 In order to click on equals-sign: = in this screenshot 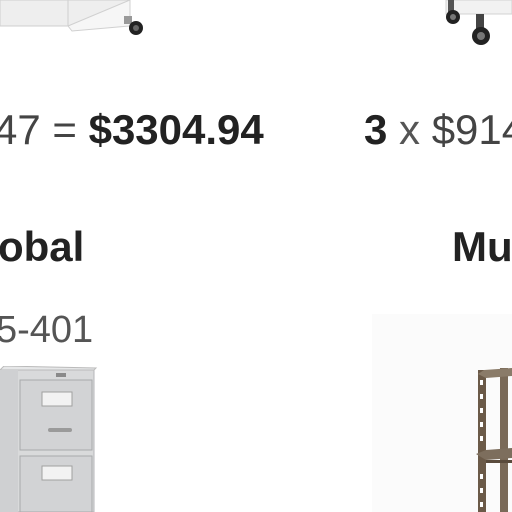, I will do `click(64, 129)`.